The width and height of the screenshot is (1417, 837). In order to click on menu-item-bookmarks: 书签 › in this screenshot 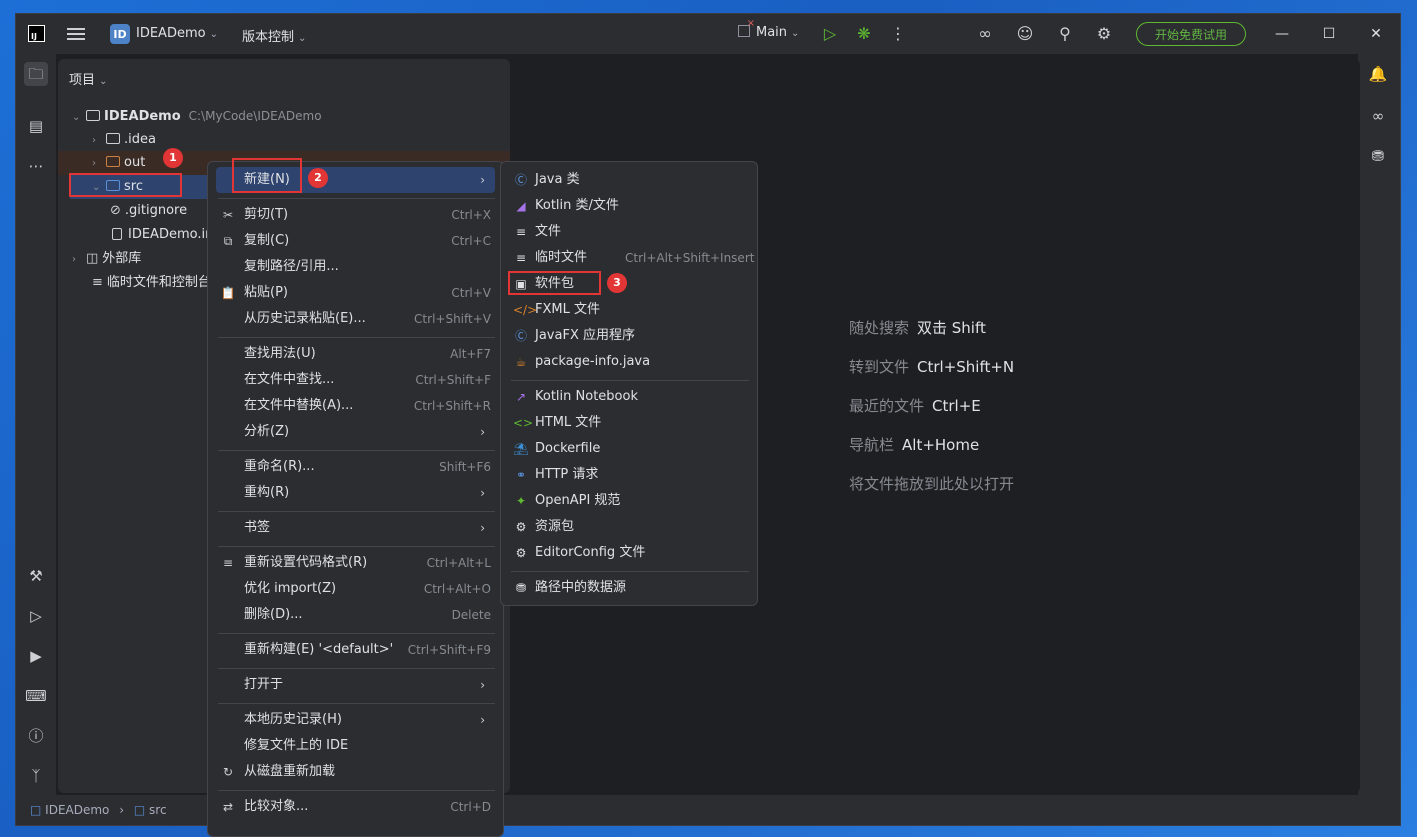, I will do `click(355, 528)`.